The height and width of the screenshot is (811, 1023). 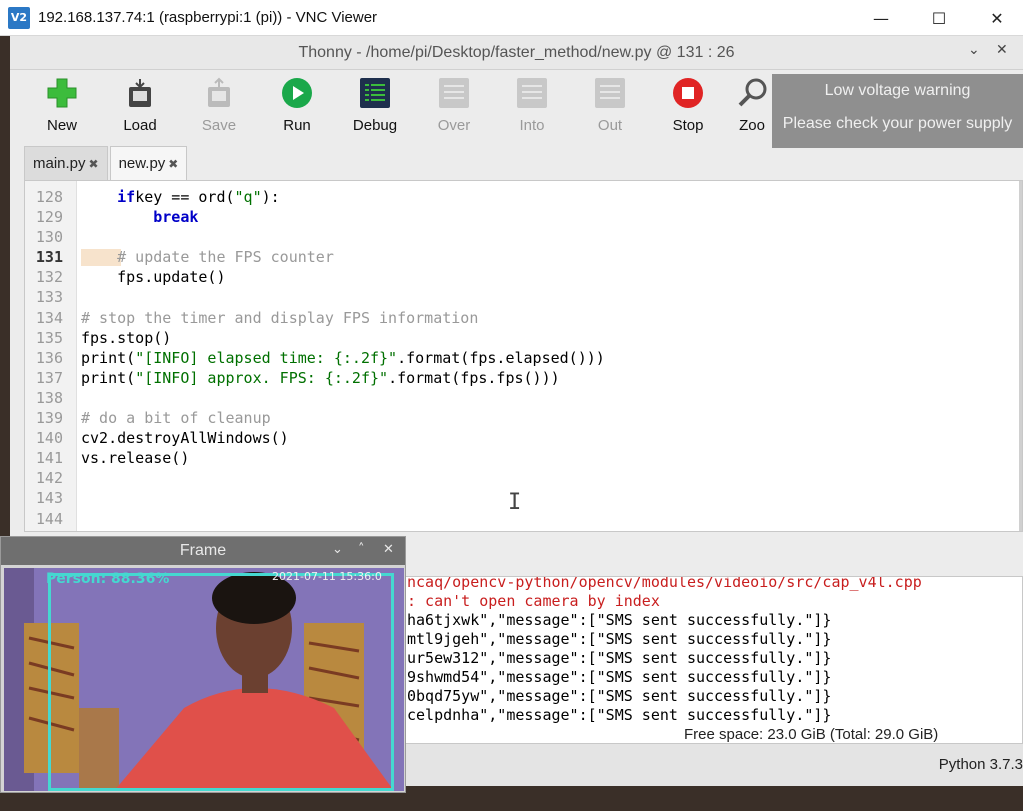 I want to click on line-number: 144, so click(x=49, y=518).